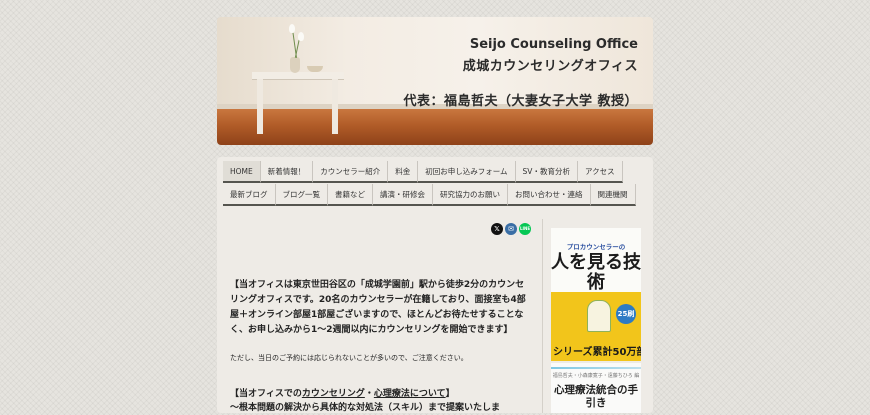 The width and height of the screenshot is (870, 415). Describe the element at coordinates (295, 65) in the screenshot. I see `vase` at that location.